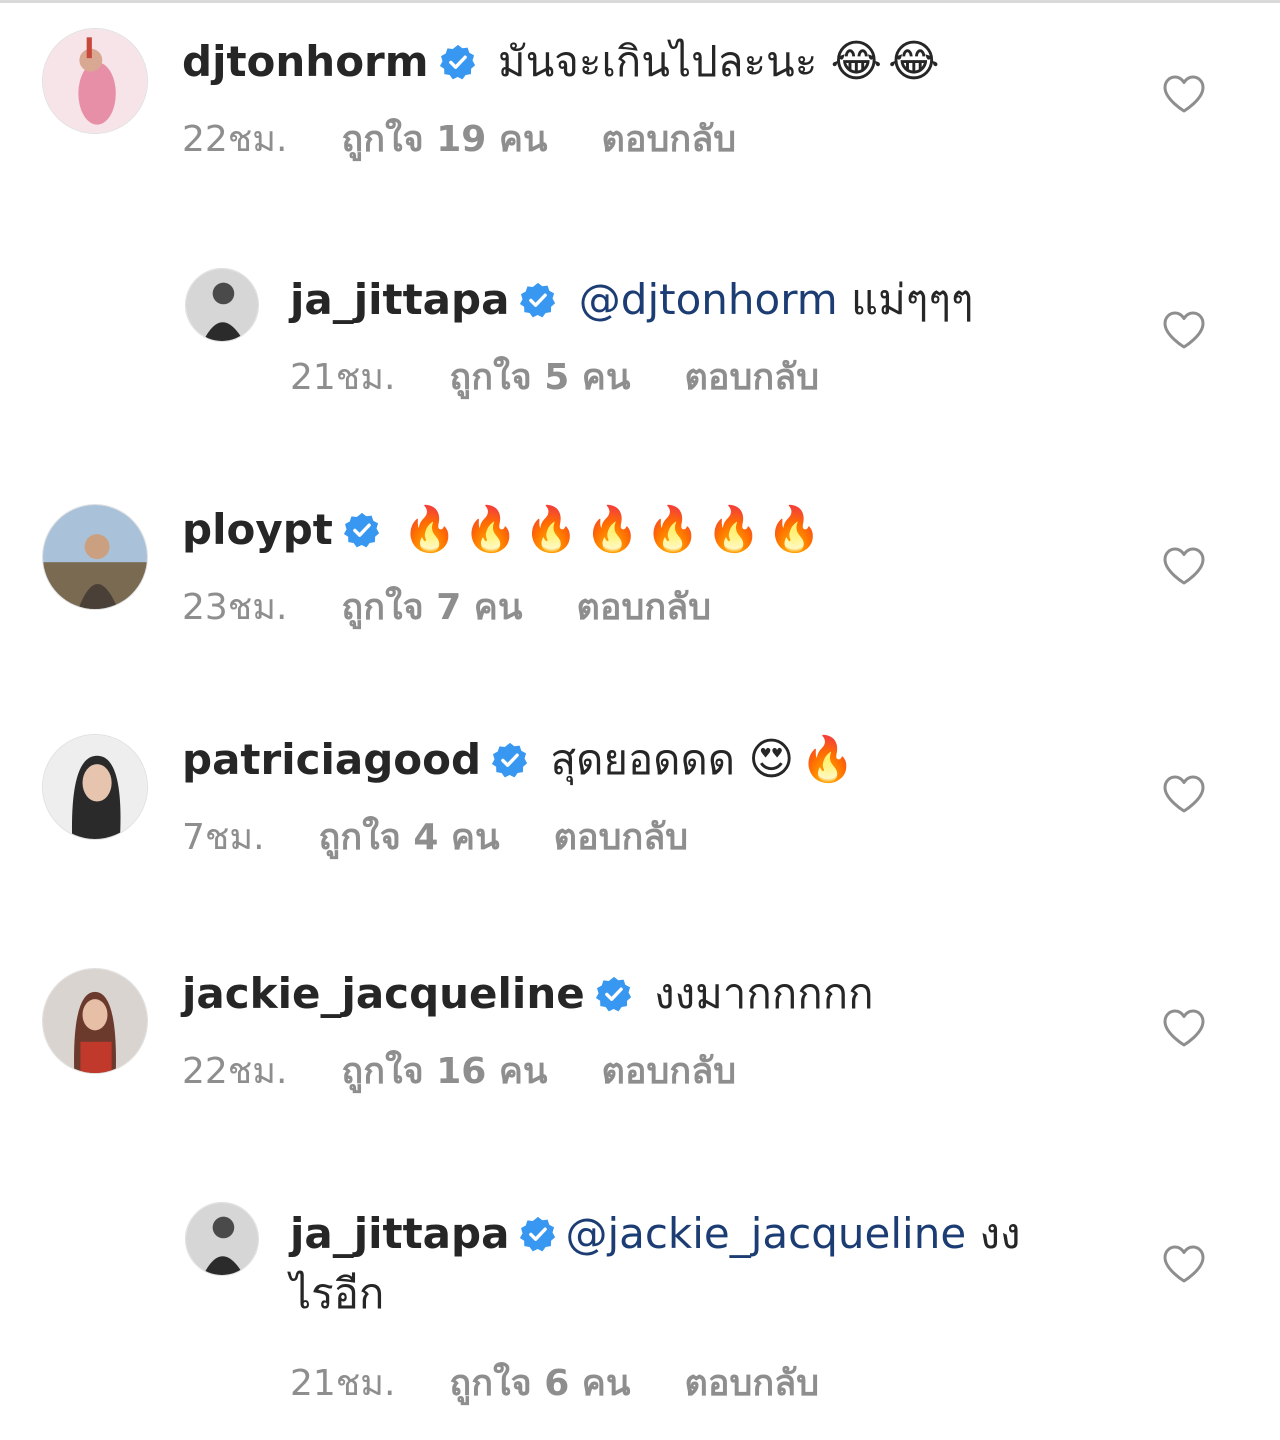 This screenshot has height=1440, width=1280. What do you see at coordinates (708, 299) in the screenshot?
I see `comment-mention: @djtonhorm` at bounding box center [708, 299].